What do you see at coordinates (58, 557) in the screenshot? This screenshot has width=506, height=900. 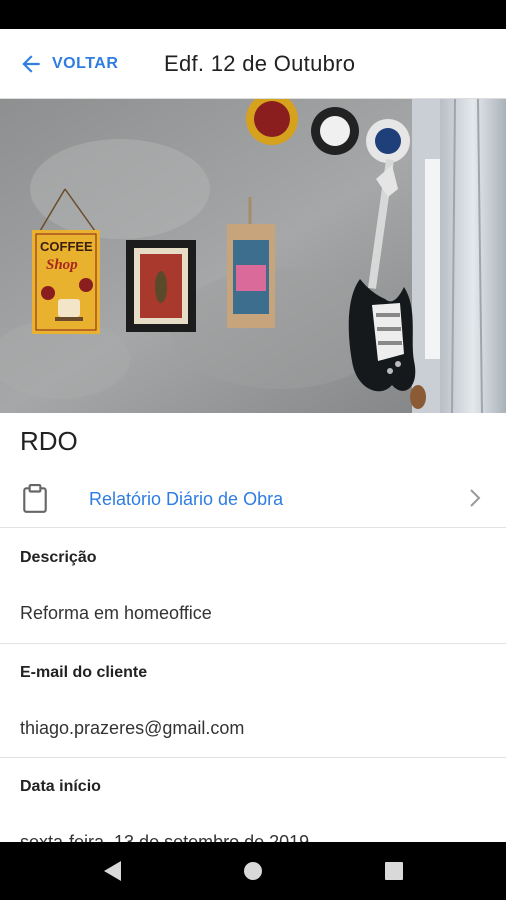 I see `field-label: Descrição` at bounding box center [58, 557].